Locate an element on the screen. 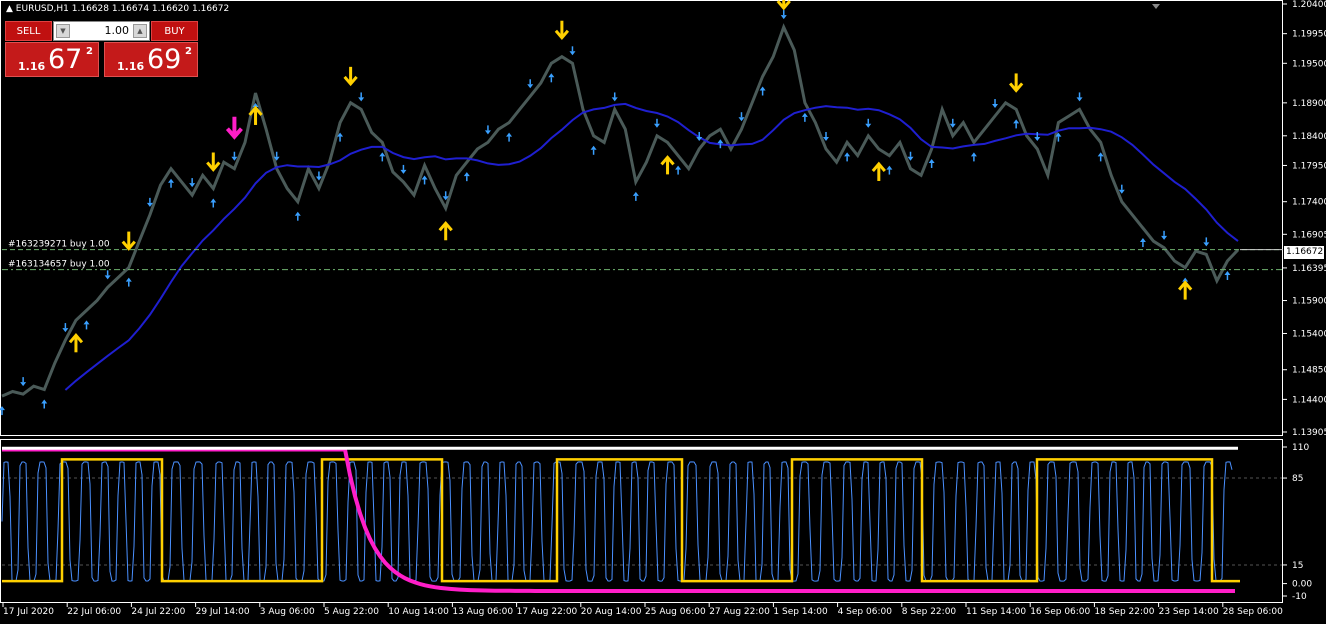 The image size is (1326, 624). sell-price-fraction: 2 is located at coordinates (89, 51).